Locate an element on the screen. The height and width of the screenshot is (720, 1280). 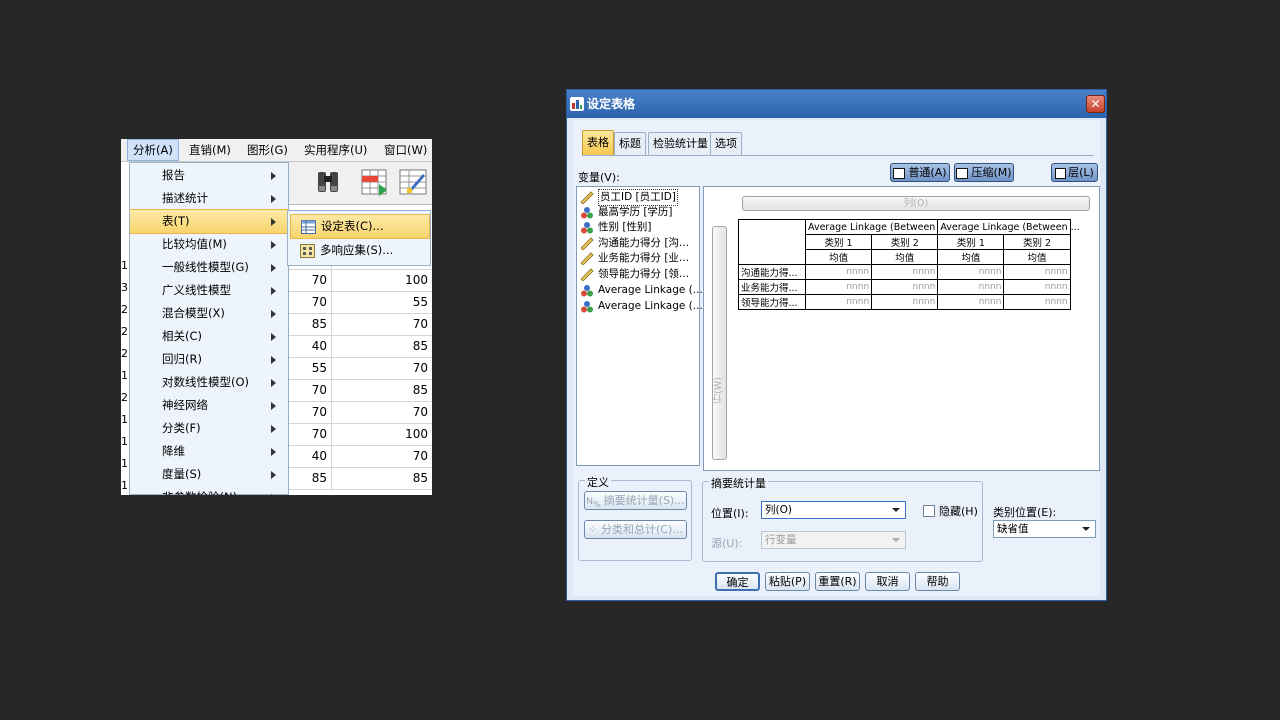
menu-utilities: 实用程序(U) is located at coordinates (335, 150).